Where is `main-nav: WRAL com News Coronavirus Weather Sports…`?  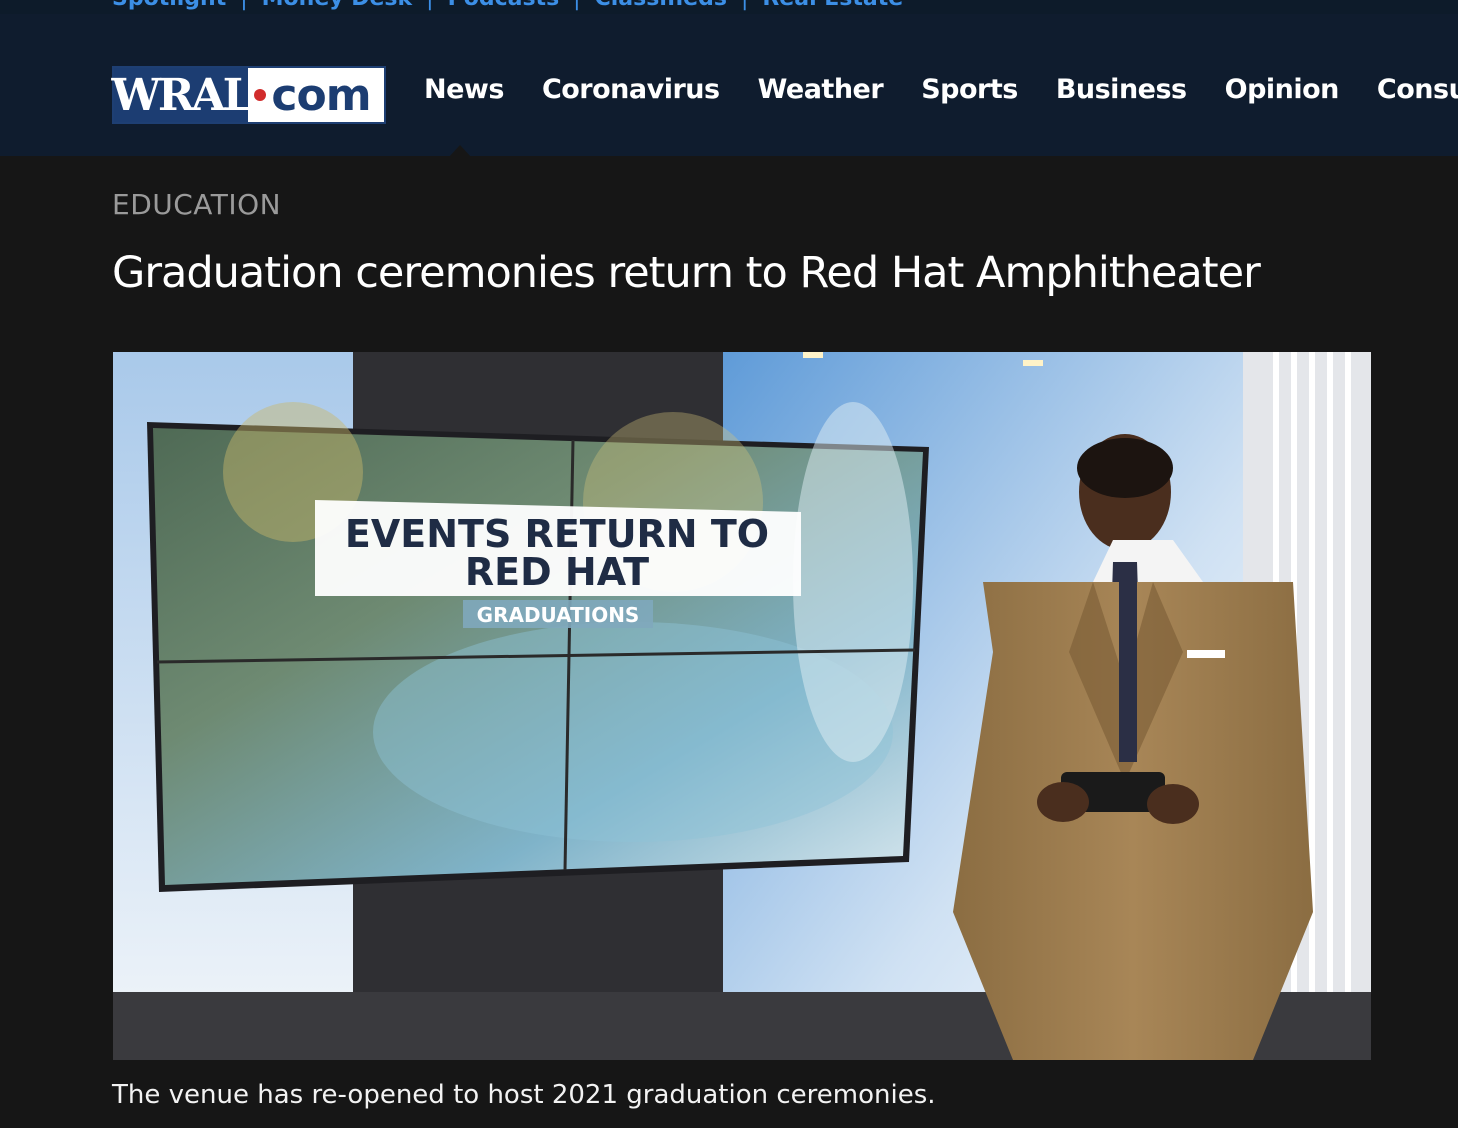
main-nav: WRAL com News Coronavirus Weather Sports… is located at coordinates (729, 85).